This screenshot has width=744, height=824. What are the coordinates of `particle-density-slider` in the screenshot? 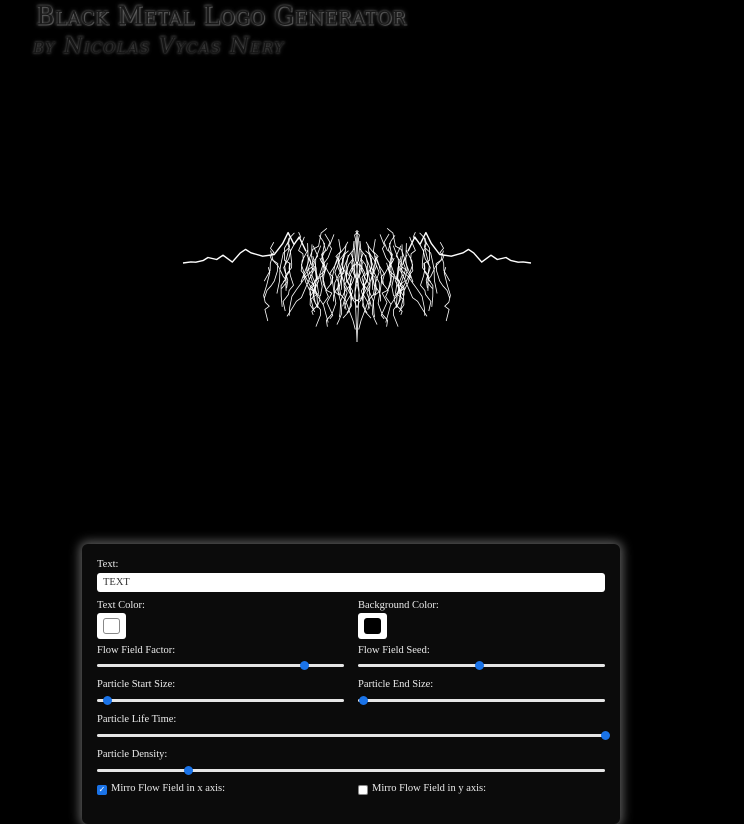 It's located at (351, 770).